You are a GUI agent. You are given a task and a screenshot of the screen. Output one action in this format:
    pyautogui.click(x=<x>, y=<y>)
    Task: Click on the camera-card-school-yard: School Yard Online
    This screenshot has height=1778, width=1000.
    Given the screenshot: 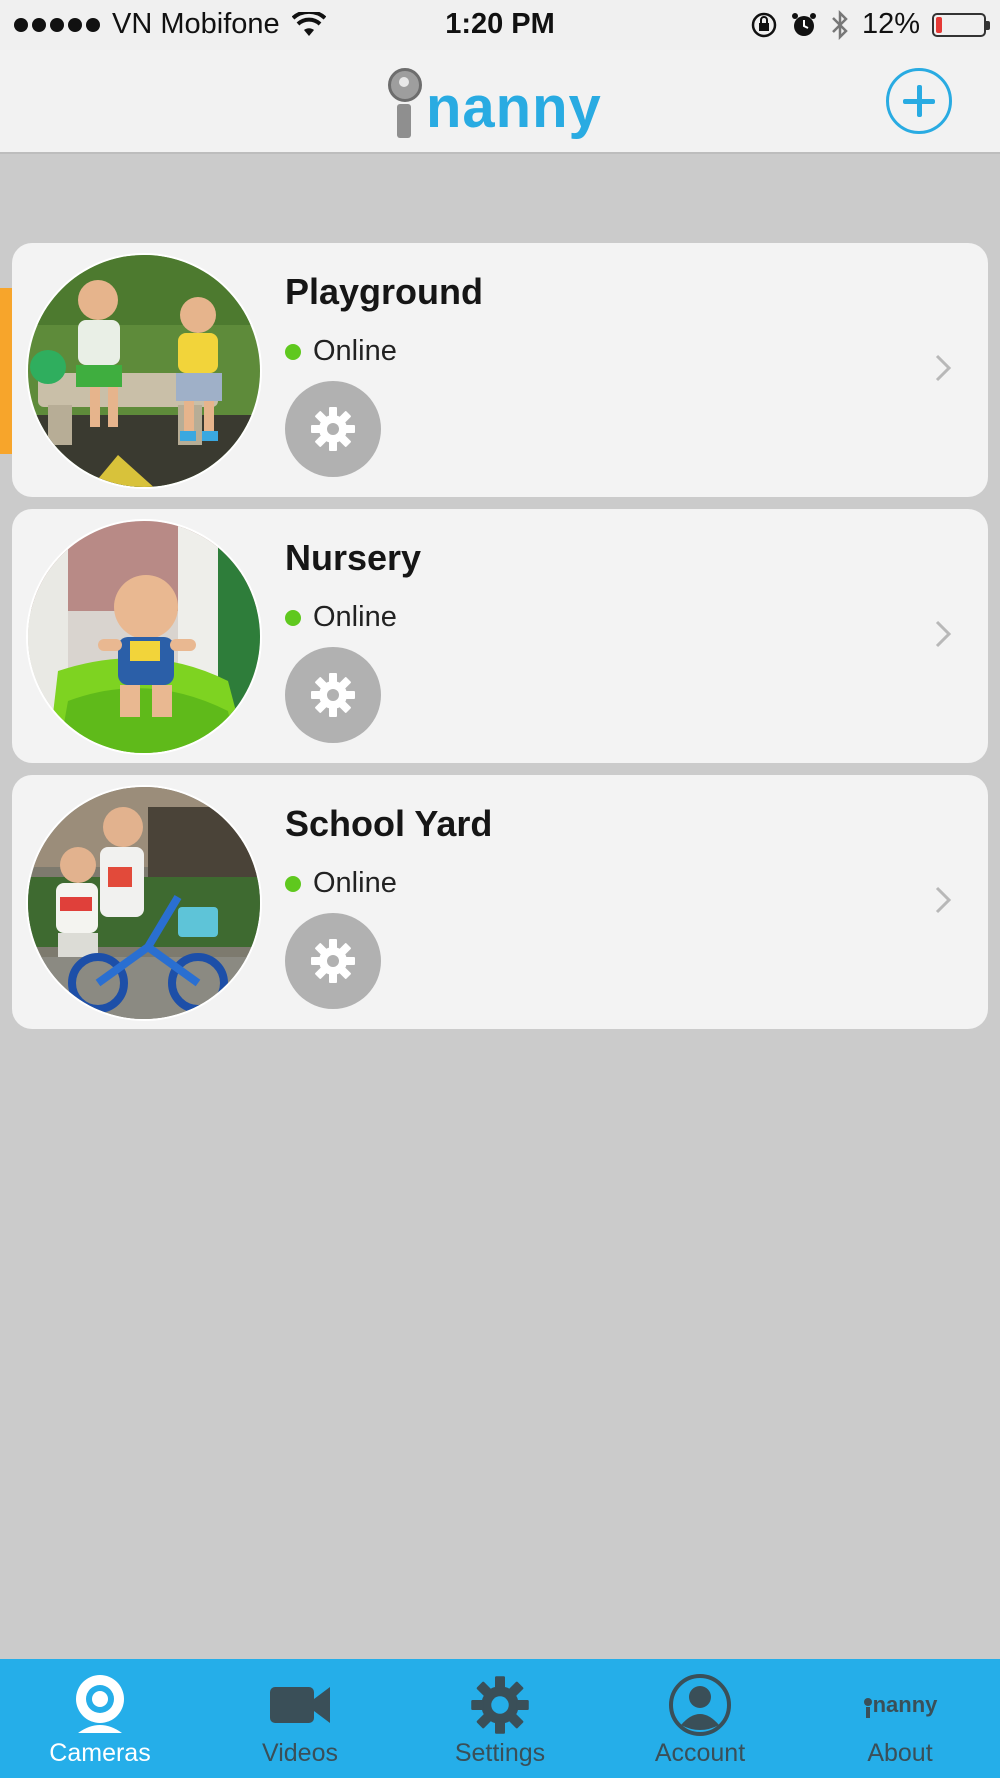 What is the action you would take?
    pyautogui.click(x=500, y=902)
    